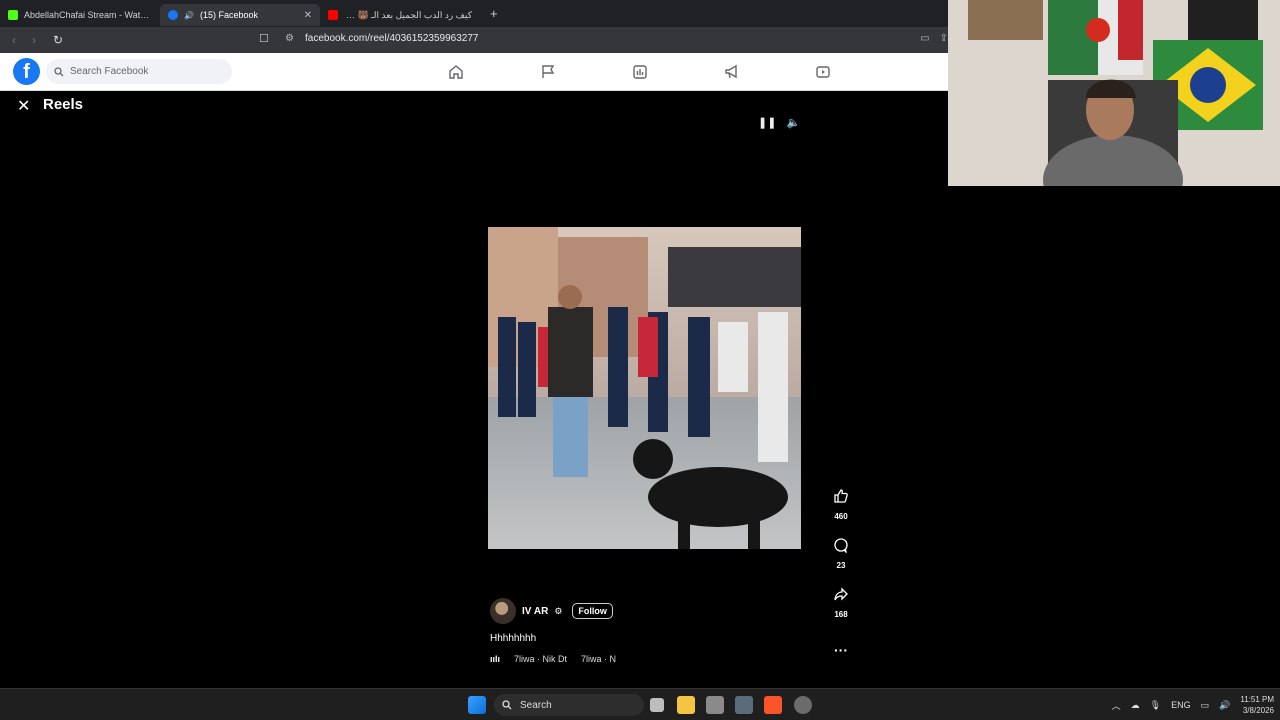 The width and height of the screenshot is (1280, 720). What do you see at coordinates (535, 611) in the screenshot?
I see `author-name: IV AR` at bounding box center [535, 611].